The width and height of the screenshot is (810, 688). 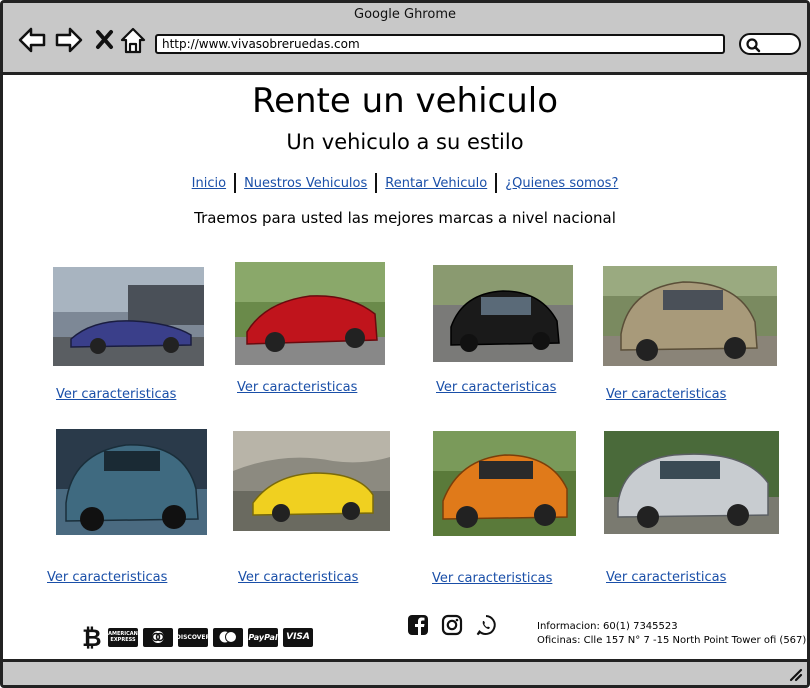 I want to click on car-7-details-link: Ver caracteristicas, so click(x=492, y=578).